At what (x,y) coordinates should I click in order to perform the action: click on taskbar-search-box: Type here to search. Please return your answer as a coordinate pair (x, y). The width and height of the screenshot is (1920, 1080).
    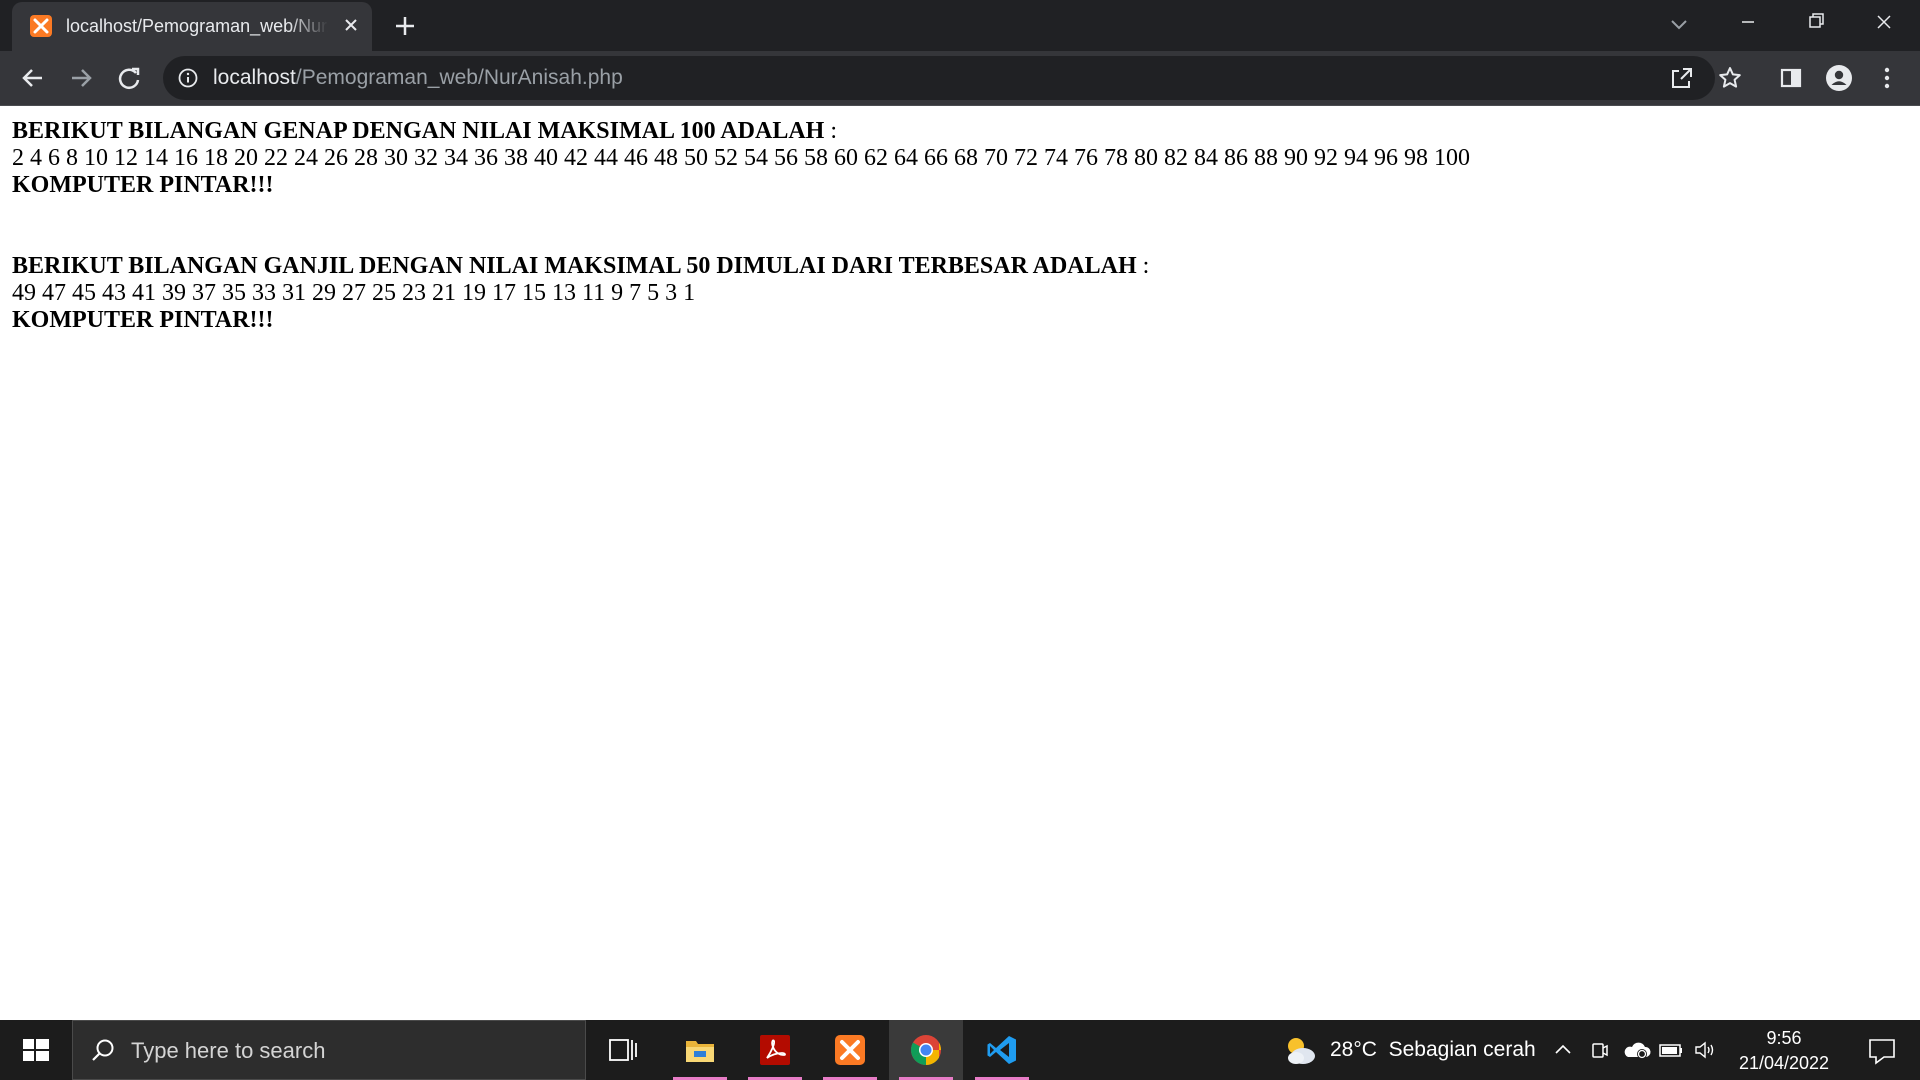
    Looking at the image, I should click on (329, 1050).